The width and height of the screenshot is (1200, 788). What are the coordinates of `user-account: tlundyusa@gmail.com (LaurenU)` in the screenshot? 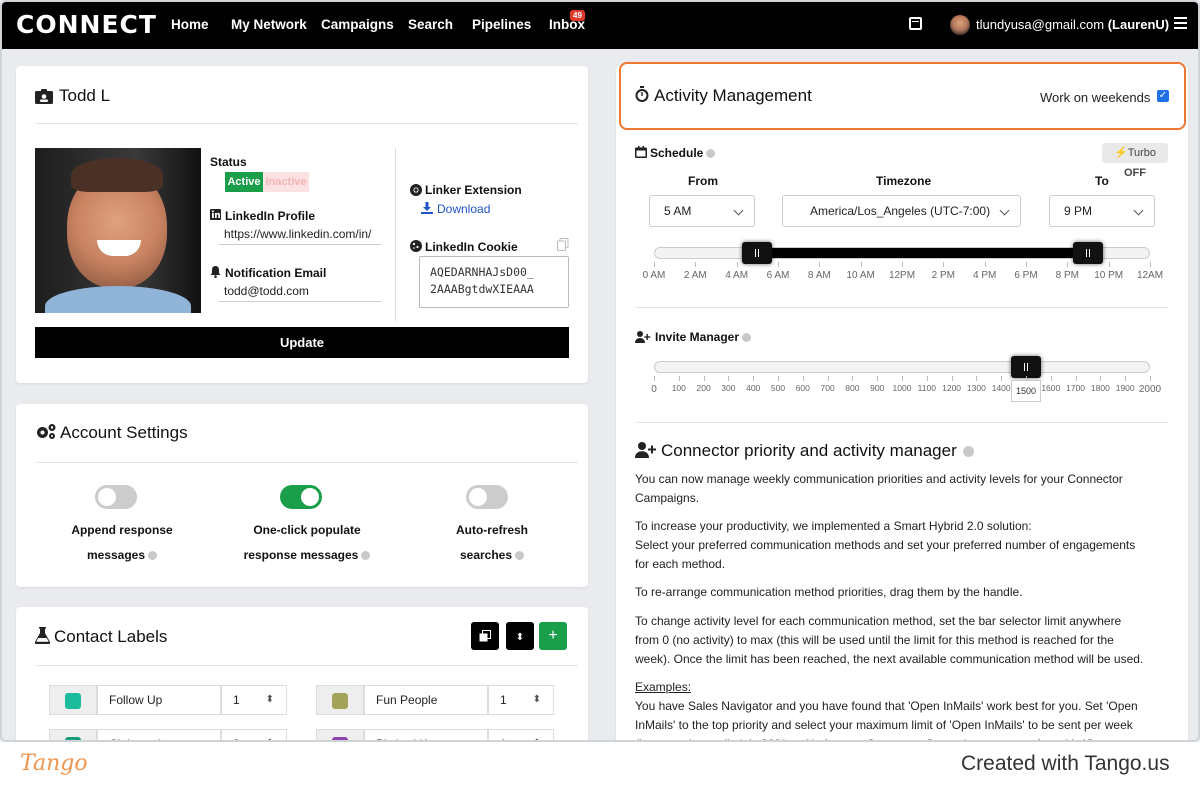 It's located at (1072, 24).